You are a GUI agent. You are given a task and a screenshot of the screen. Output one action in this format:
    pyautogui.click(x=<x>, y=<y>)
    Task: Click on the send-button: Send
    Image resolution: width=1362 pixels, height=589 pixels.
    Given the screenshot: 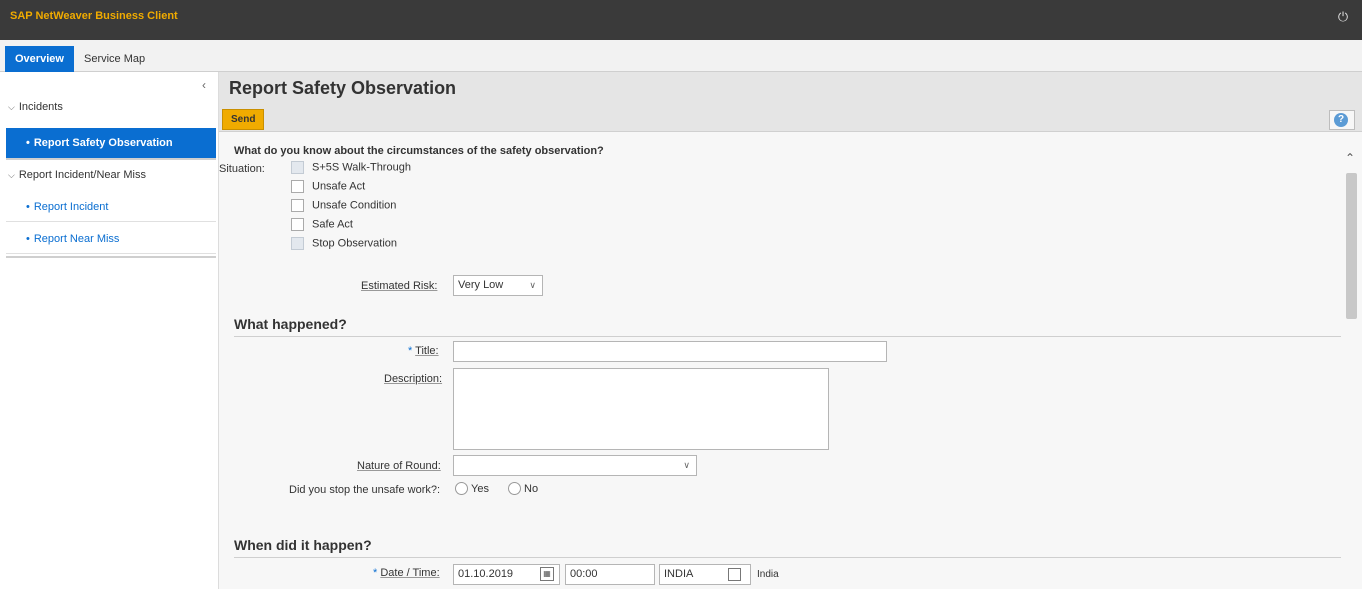 What is the action you would take?
    pyautogui.click(x=243, y=119)
    